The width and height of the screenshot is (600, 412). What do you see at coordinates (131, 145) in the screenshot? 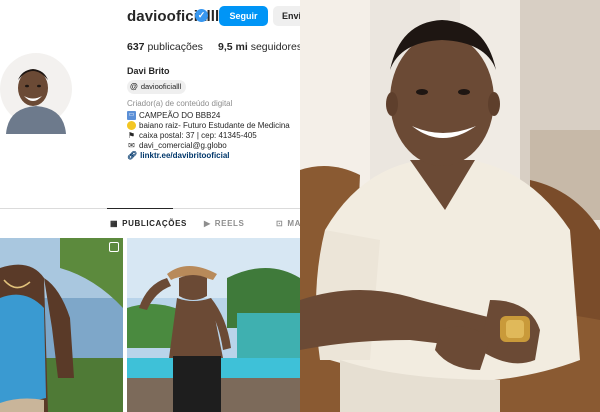
I see `envelope-icon: ✉` at bounding box center [131, 145].